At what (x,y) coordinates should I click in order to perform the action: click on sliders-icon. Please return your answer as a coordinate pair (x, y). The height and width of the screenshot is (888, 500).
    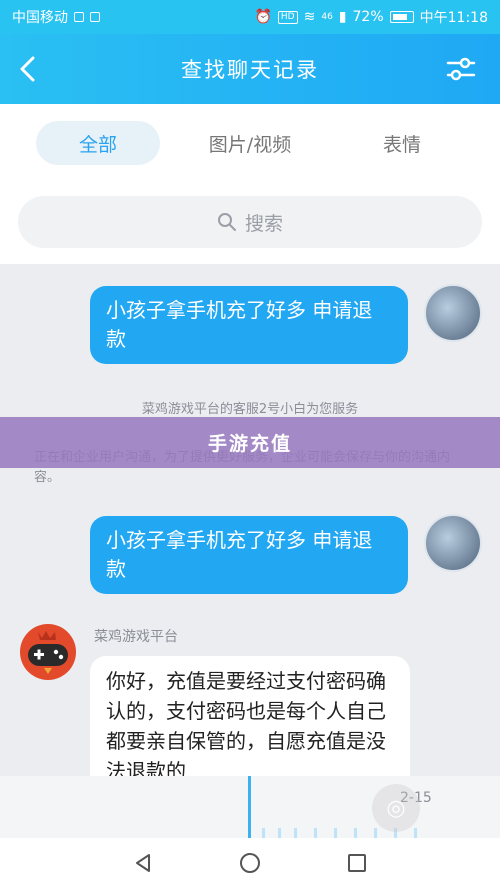
    Looking at the image, I should click on (461, 69).